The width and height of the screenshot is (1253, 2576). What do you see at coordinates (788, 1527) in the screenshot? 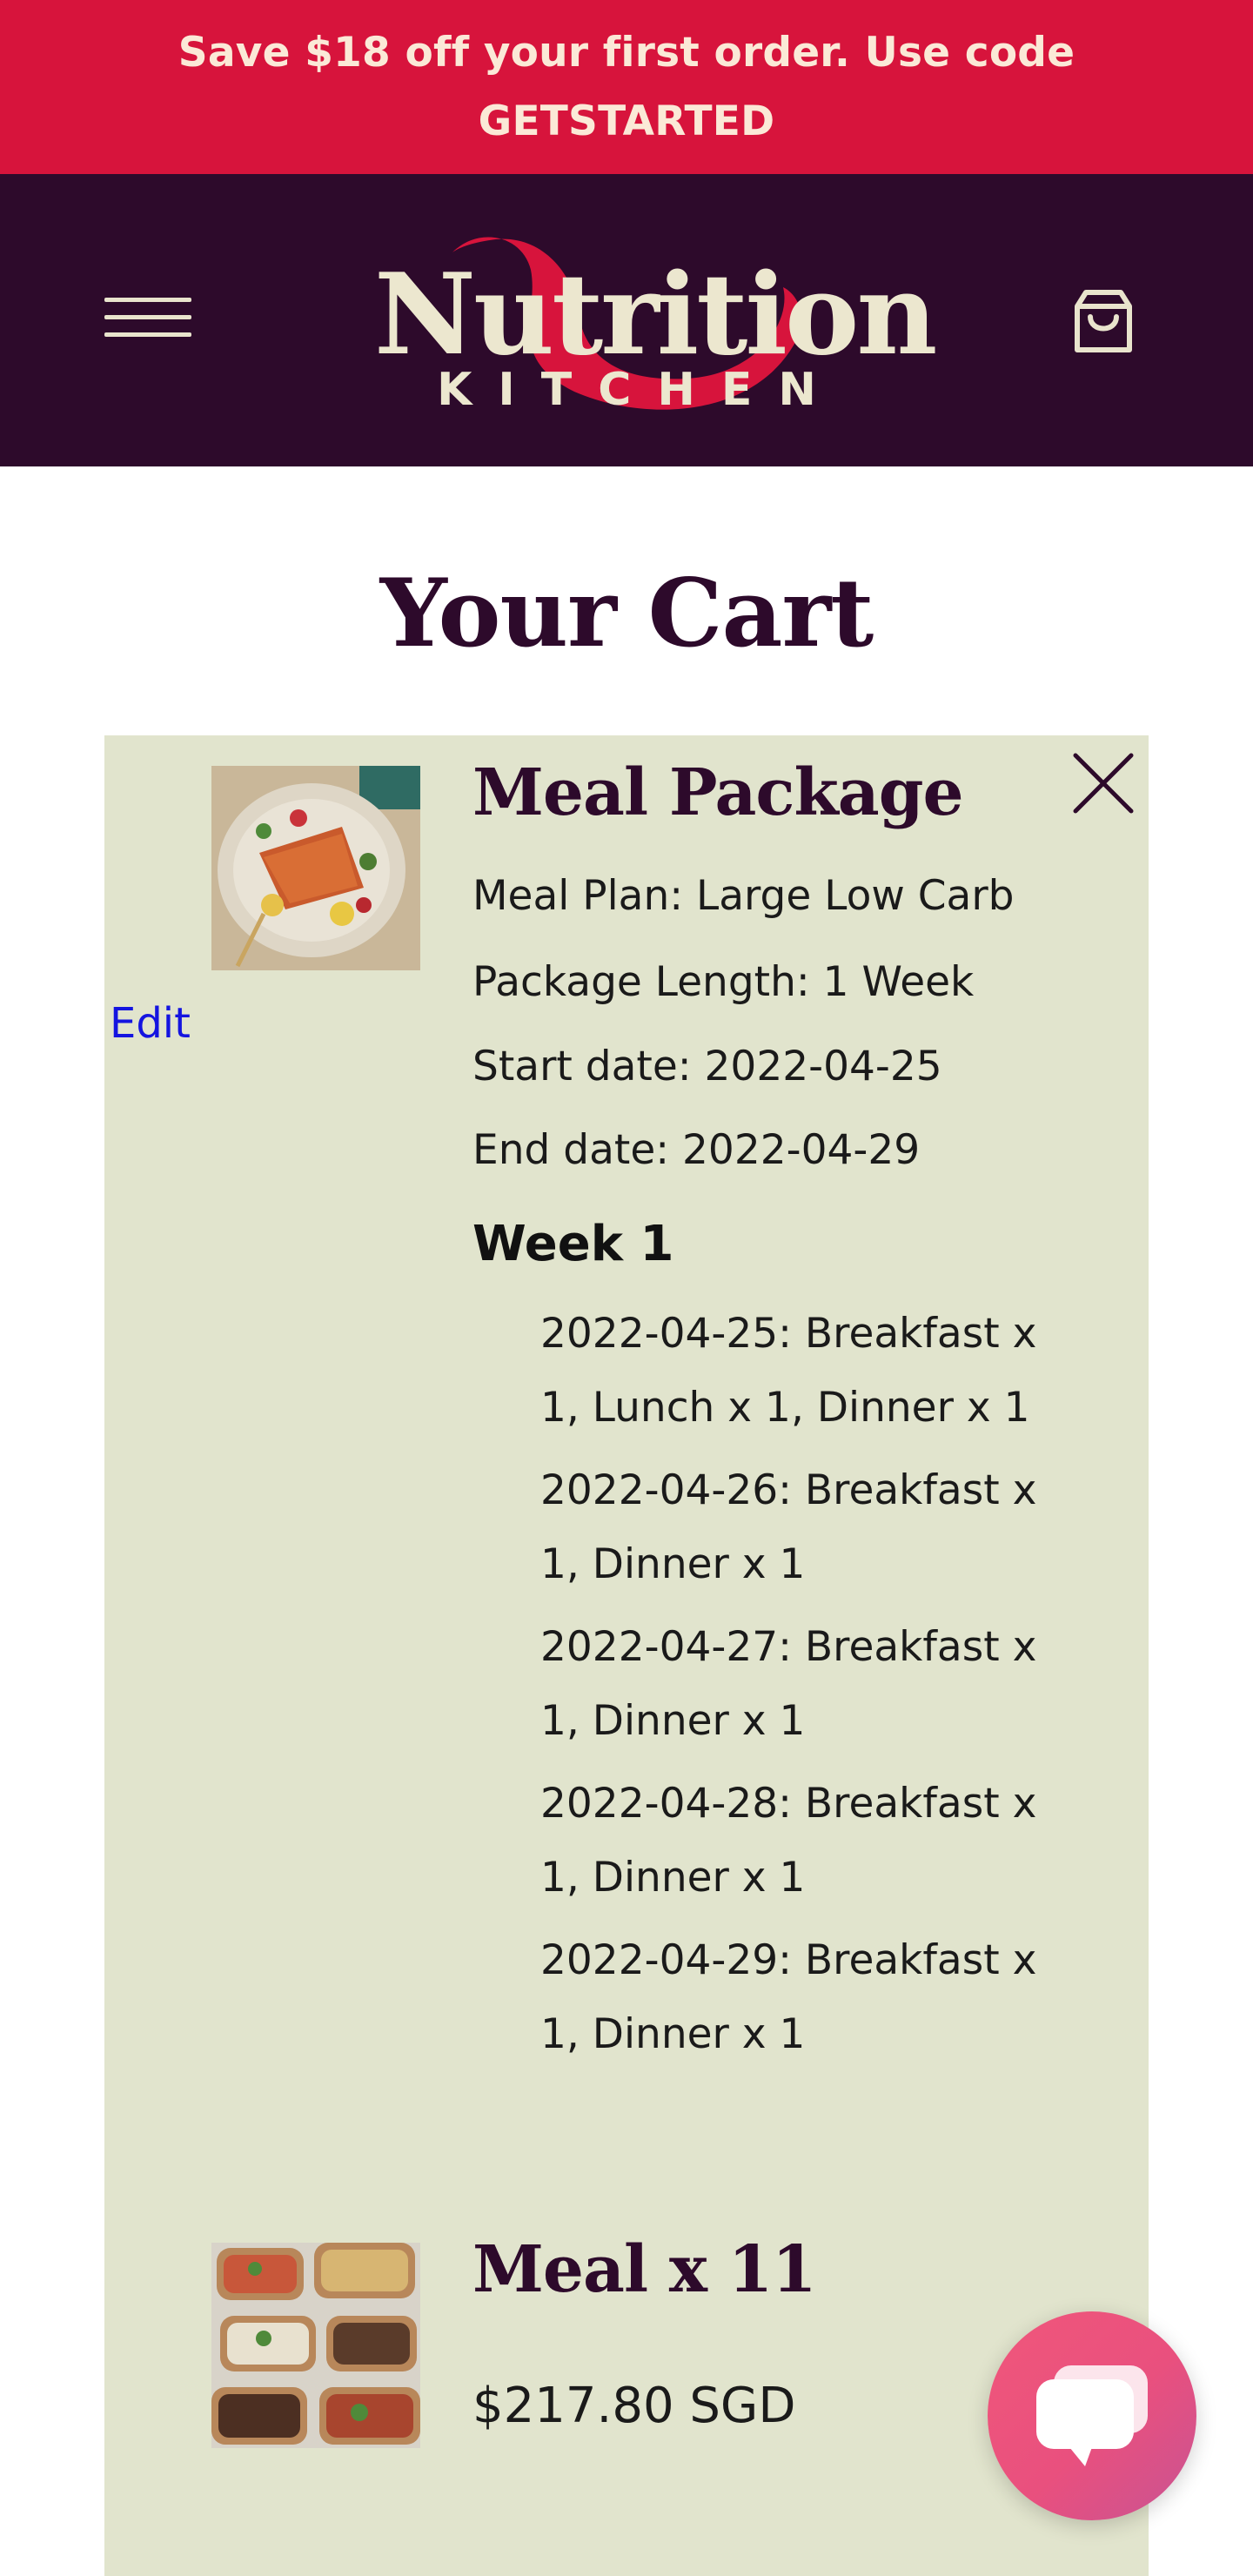
I see `list-item: 2022-04-26: Breakfast x 1, Dinner x 1` at bounding box center [788, 1527].